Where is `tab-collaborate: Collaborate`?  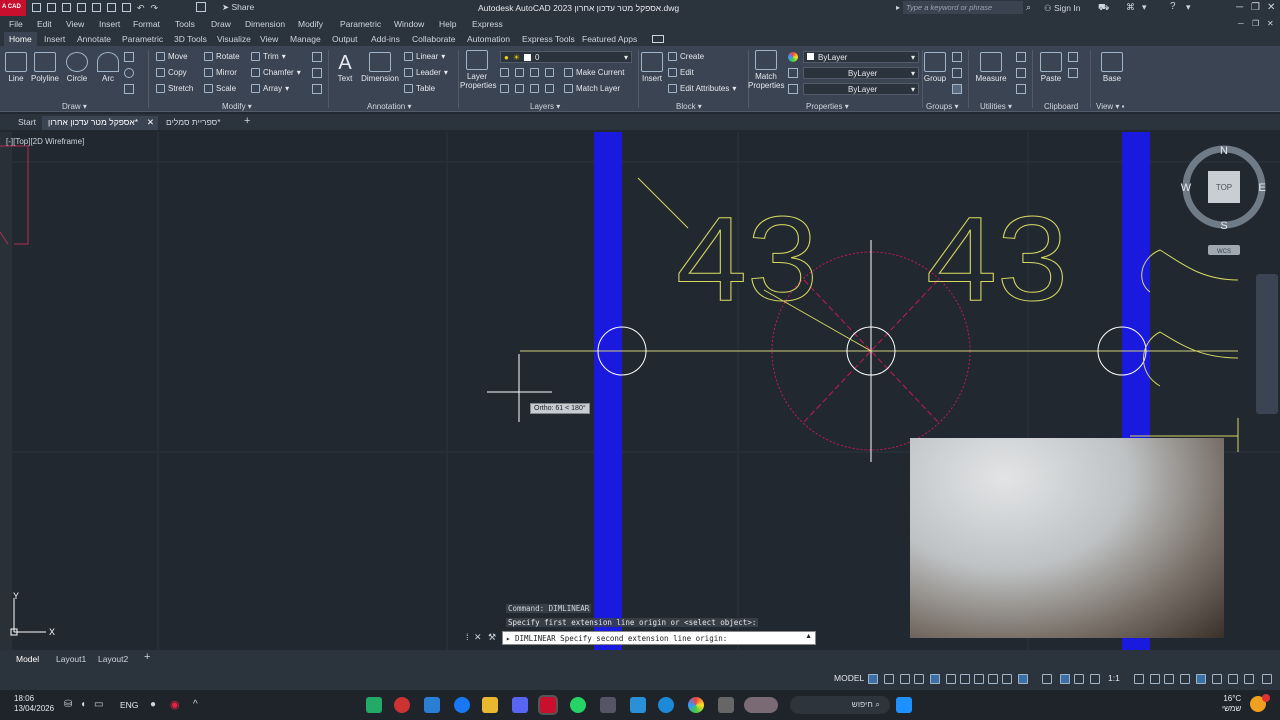 tab-collaborate: Collaborate is located at coordinates (433, 39).